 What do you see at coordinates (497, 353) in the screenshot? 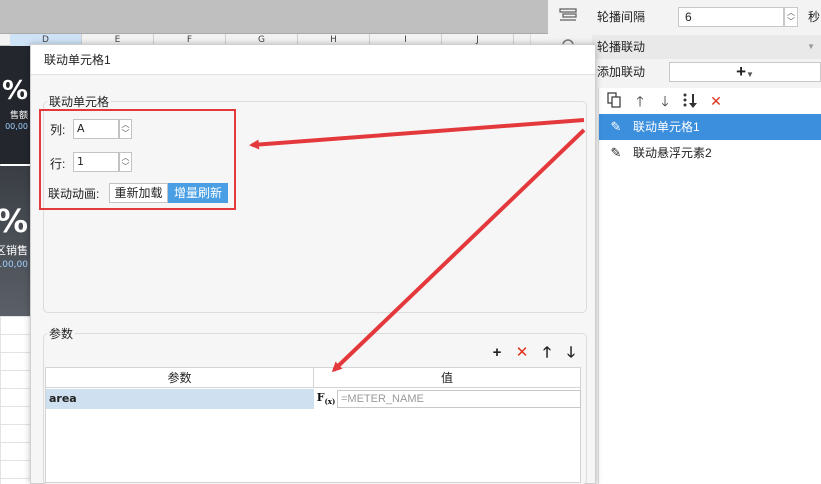
I see `add-param-icon: +` at bounding box center [497, 353].